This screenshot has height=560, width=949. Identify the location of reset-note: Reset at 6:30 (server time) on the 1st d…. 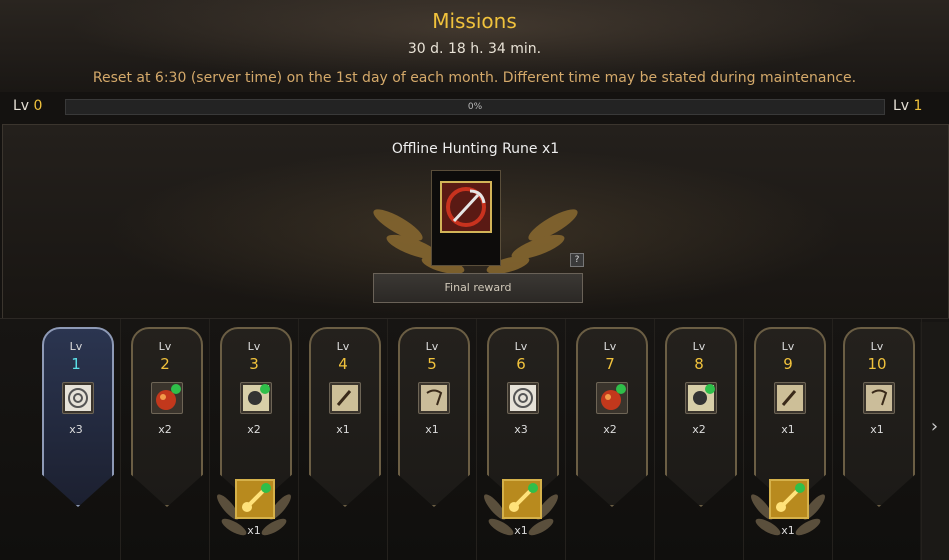
(474, 78).